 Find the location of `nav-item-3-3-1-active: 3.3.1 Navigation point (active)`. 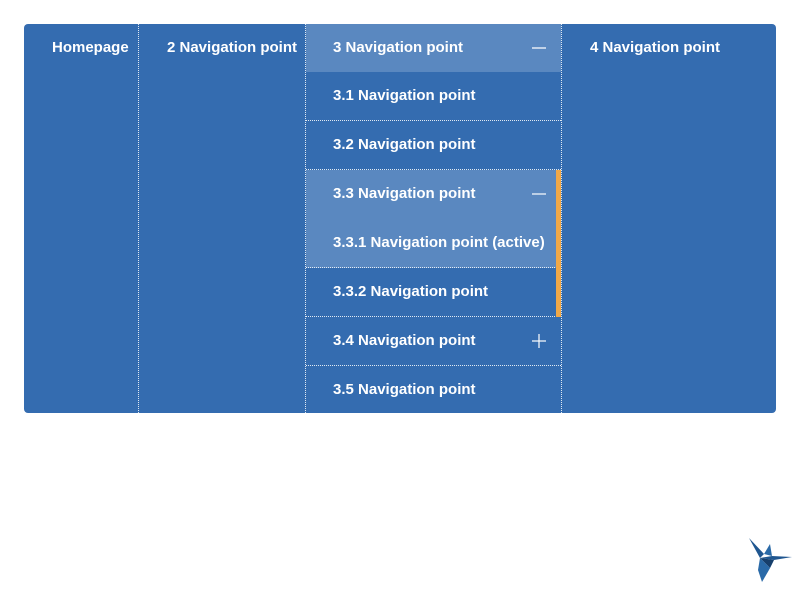

nav-item-3-3-1-active: 3.3.1 Navigation point (active) is located at coordinates (433, 243).